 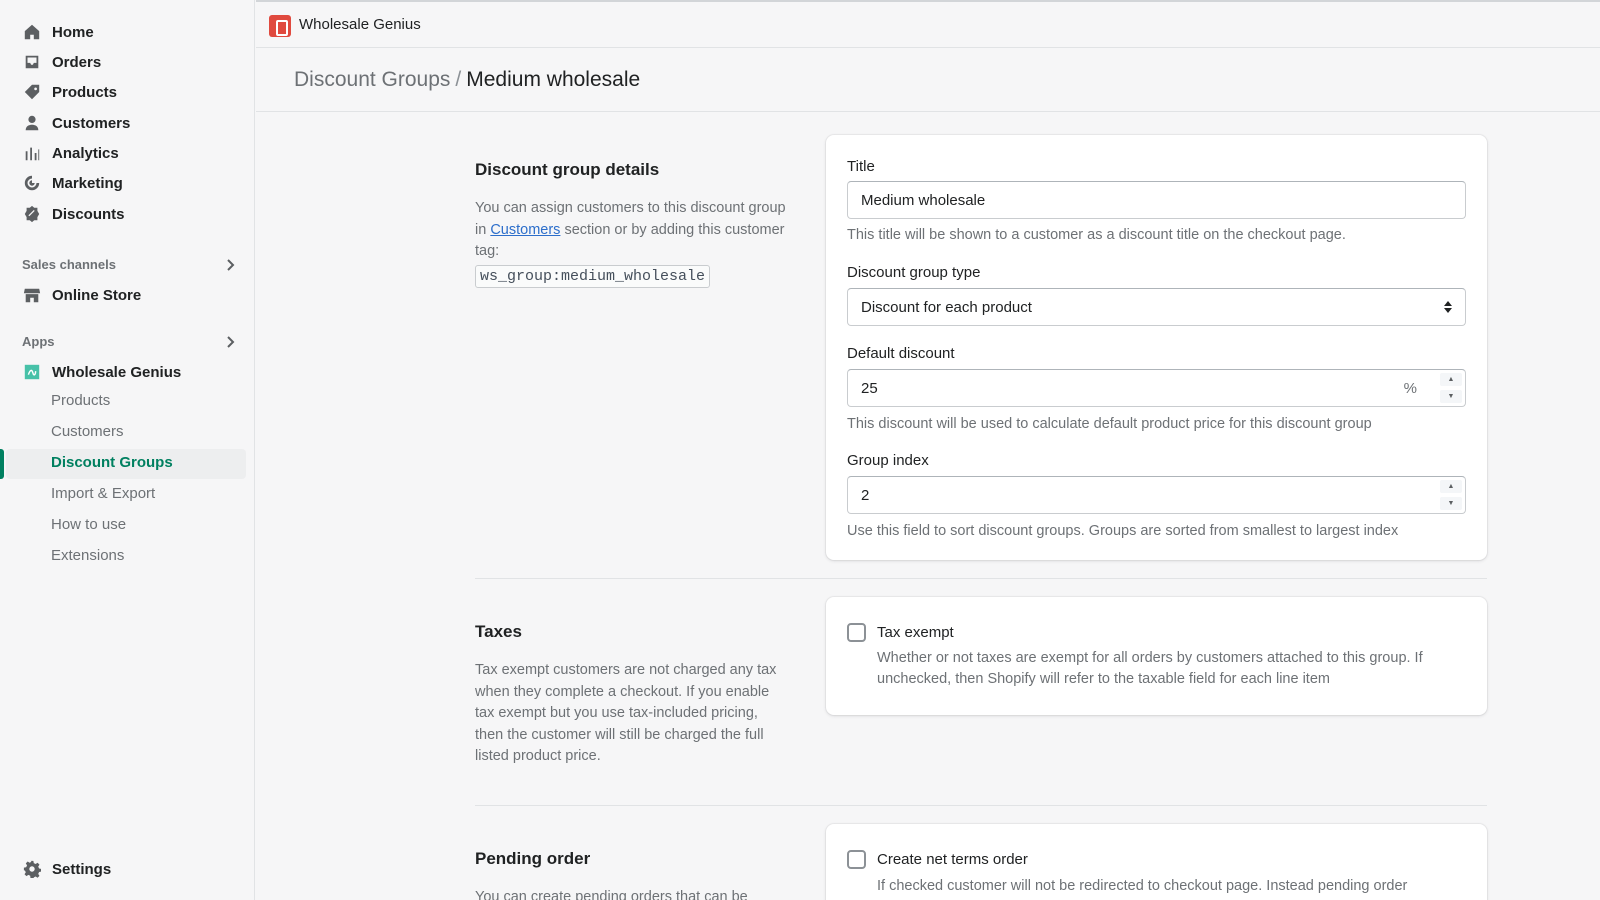 I want to click on nav-discounts: Discounts, so click(x=73, y=214).